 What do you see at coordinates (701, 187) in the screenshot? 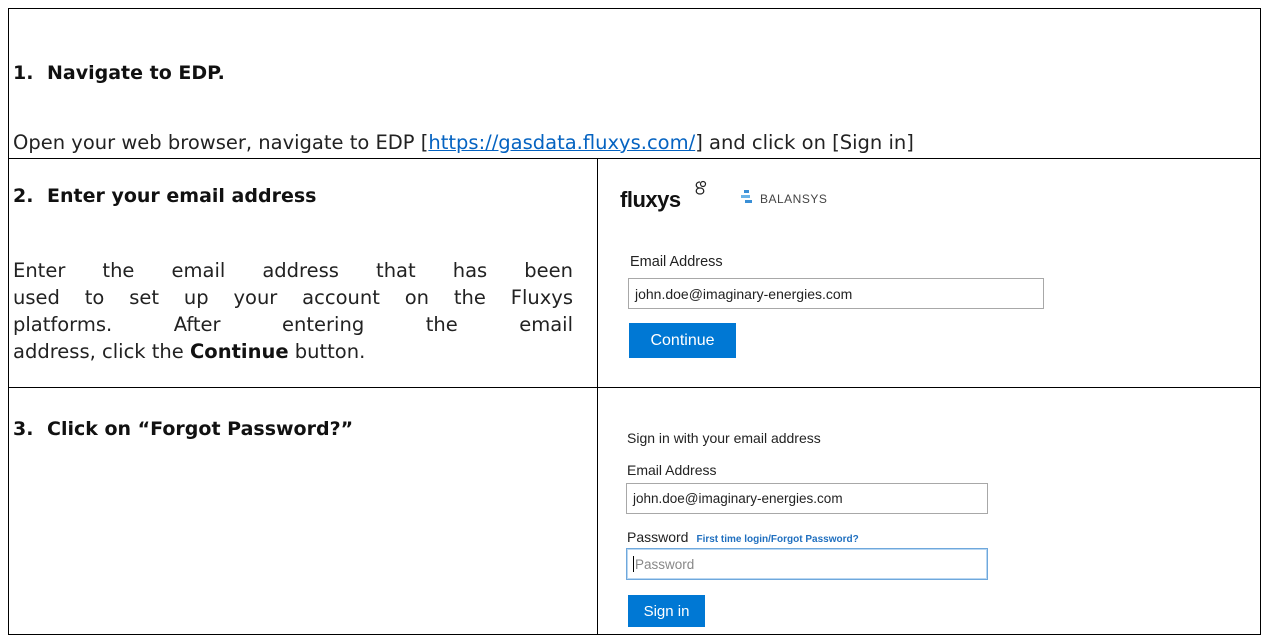
I see `fluxys-logo-mark-icon` at bounding box center [701, 187].